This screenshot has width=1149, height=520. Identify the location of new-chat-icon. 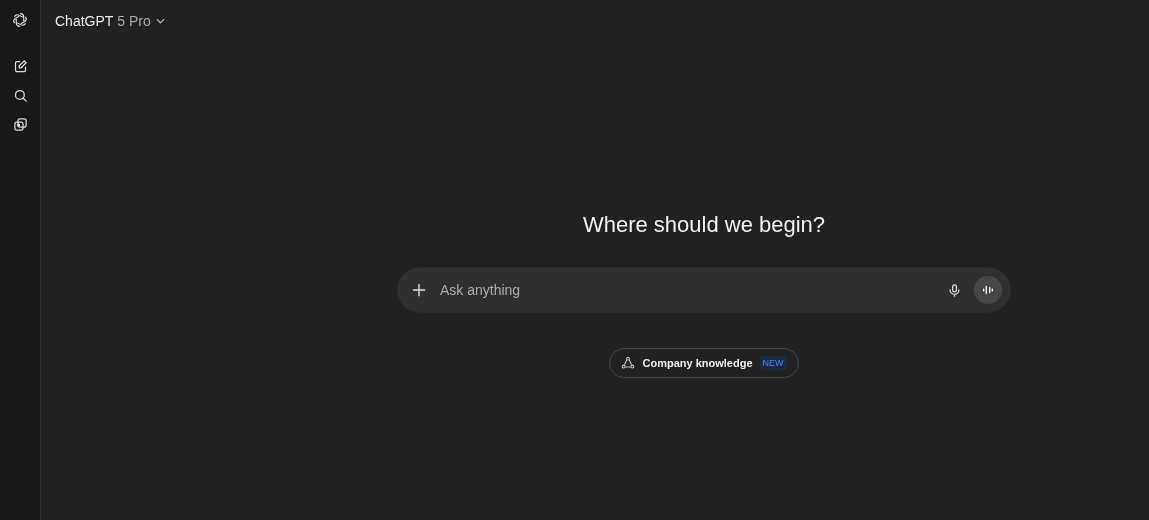
(20, 66).